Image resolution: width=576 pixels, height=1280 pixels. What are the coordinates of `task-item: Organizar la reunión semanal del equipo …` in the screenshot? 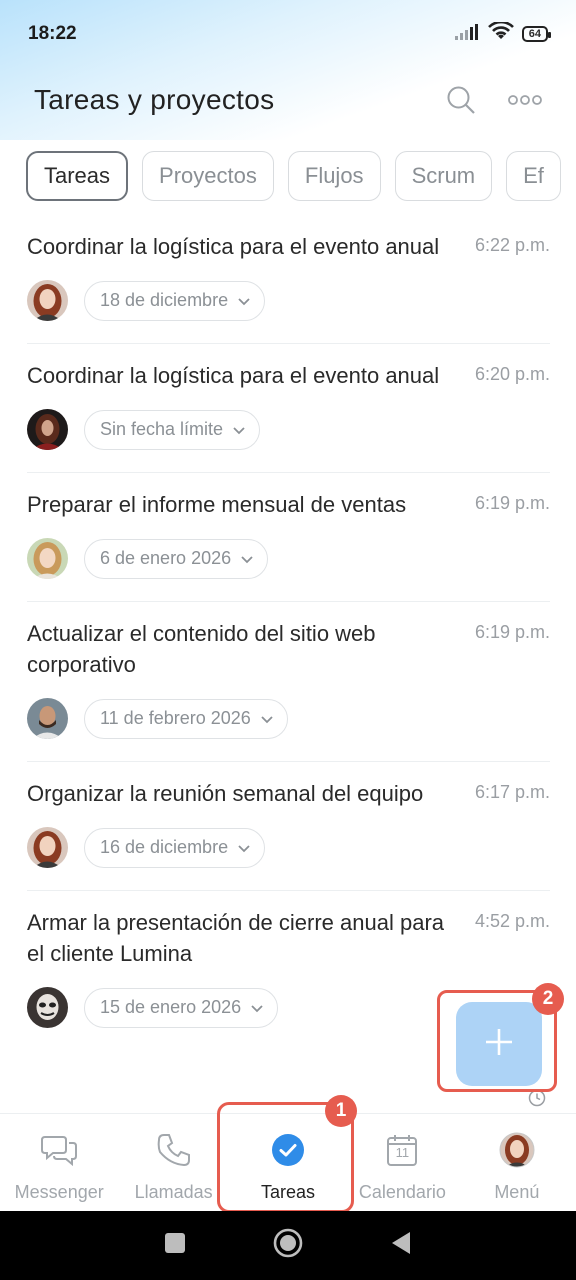 It's located at (288, 826).